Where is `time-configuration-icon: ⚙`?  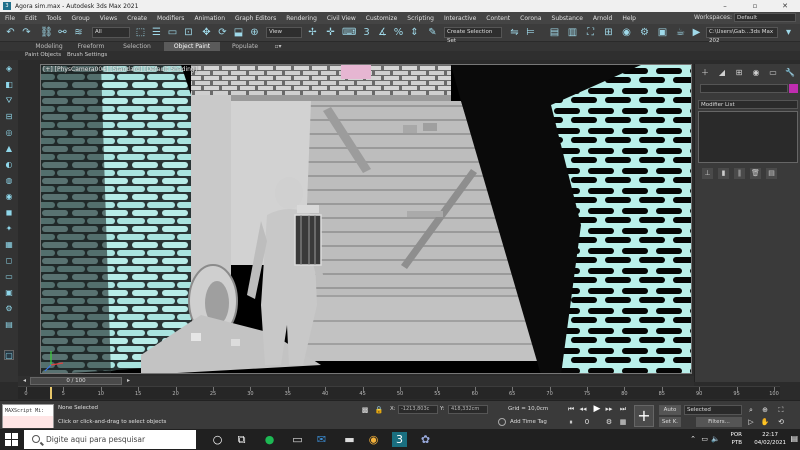 time-configuration-icon: ⚙ is located at coordinates (609, 422).